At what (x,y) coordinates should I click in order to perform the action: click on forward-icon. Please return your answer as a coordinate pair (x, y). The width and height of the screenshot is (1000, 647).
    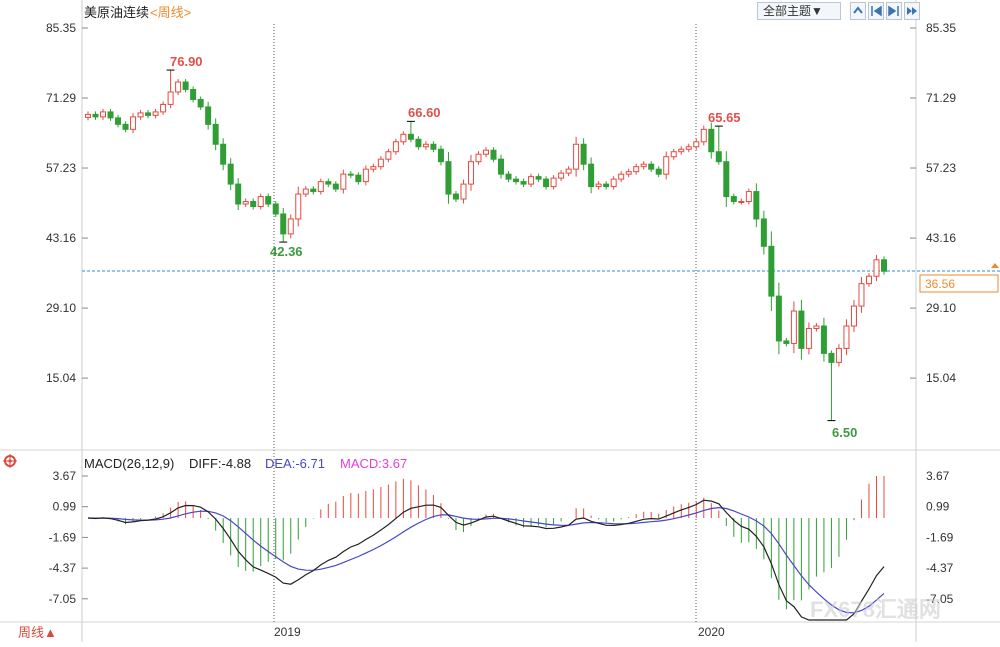
    Looking at the image, I should click on (894, 11).